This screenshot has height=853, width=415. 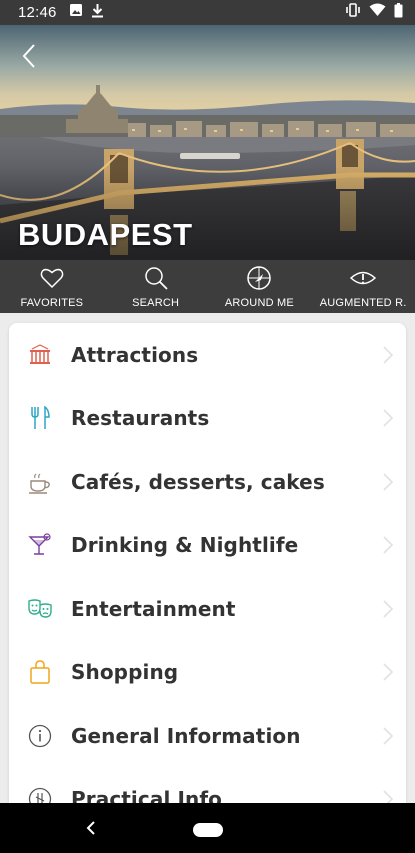 What do you see at coordinates (97, 13) in the screenshot?
I see `download-icon` at bounding box center [97, 13].